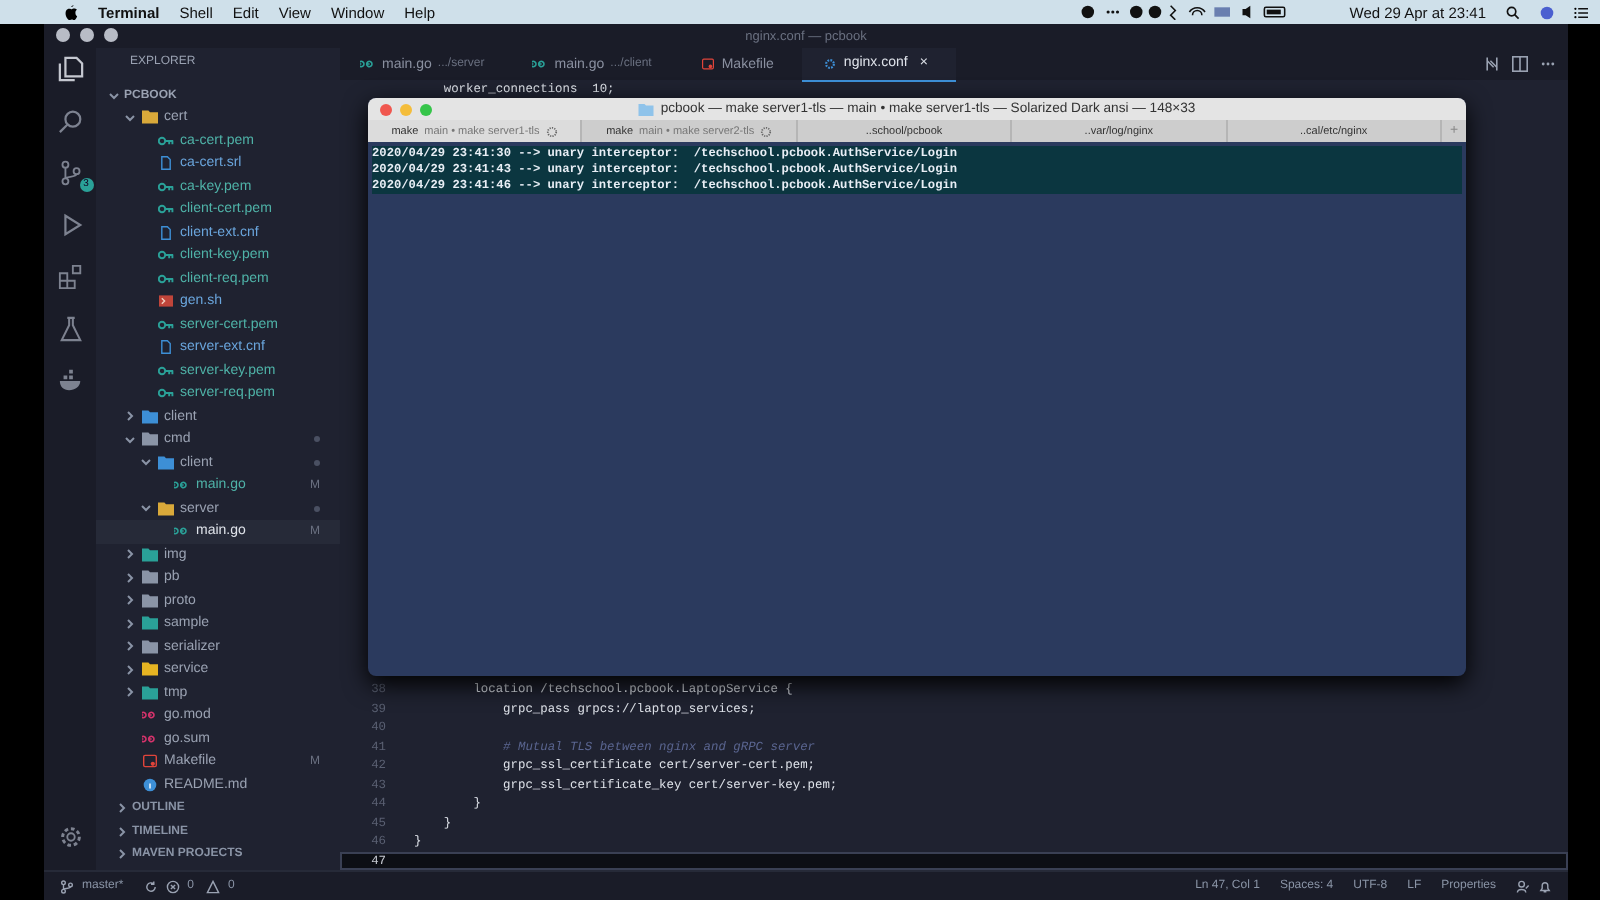 This screenshot has width=1600, height=900. What do you see at coordinates (70, 329) in the screenshot?
I see `flask-icon` at bounding box center [70, 329].